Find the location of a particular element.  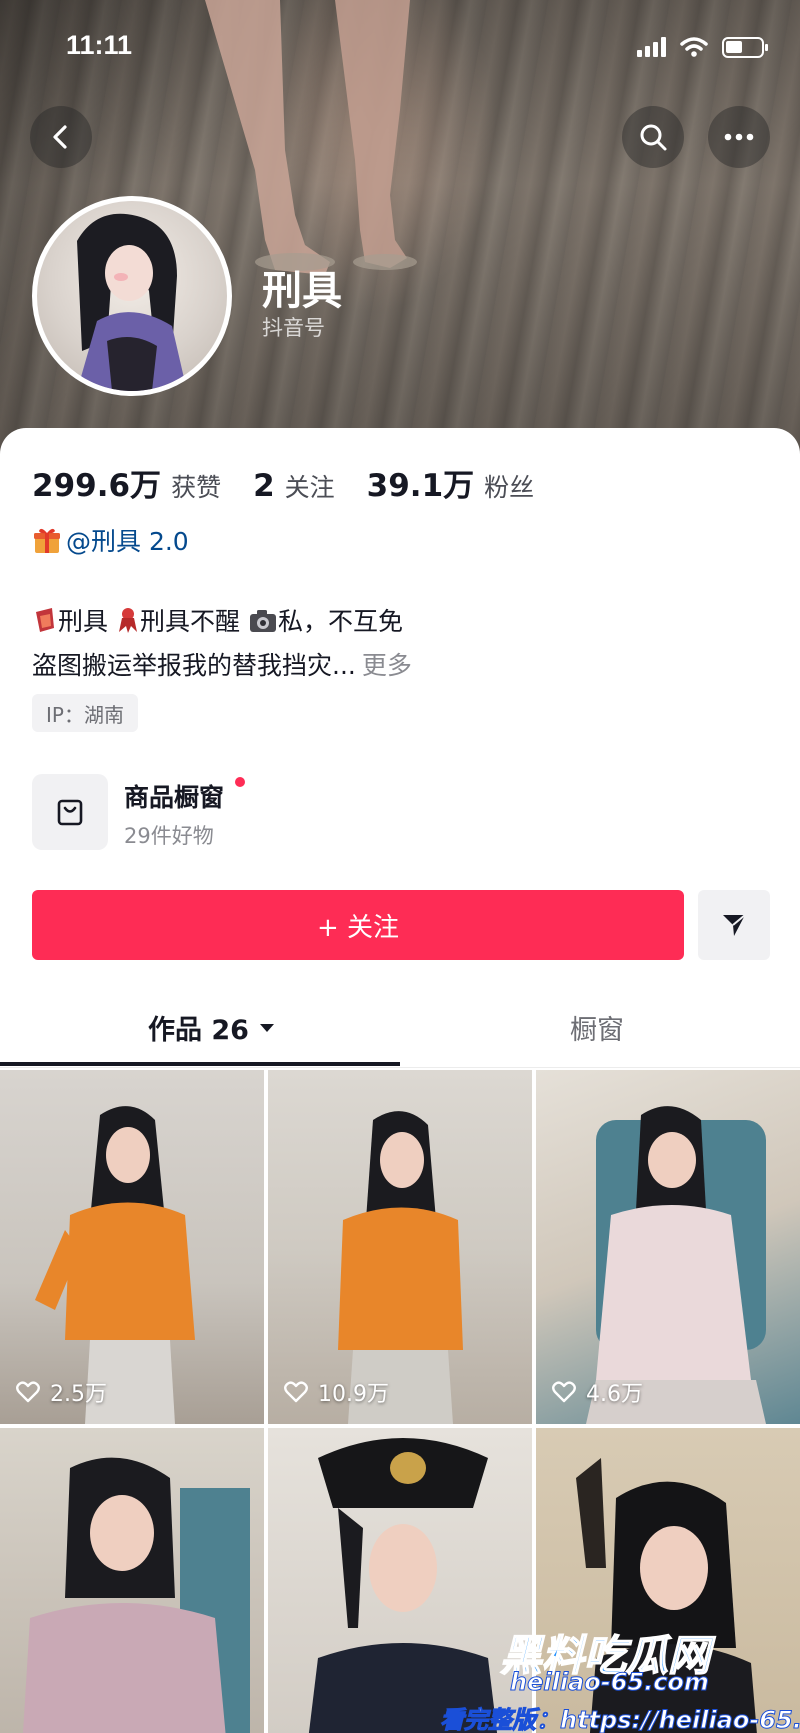

bio-text: 刑具 is located at coordinates (83, 621).